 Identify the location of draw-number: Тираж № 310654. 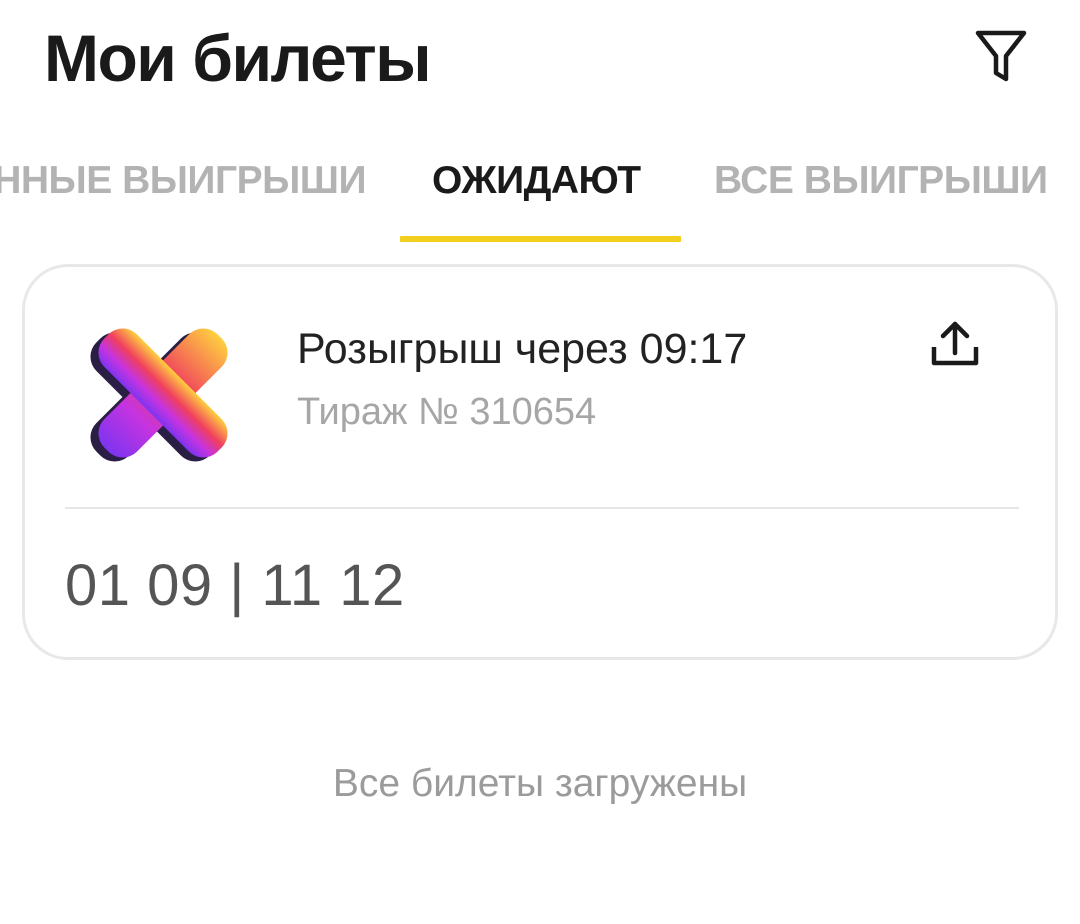
(447, 412).